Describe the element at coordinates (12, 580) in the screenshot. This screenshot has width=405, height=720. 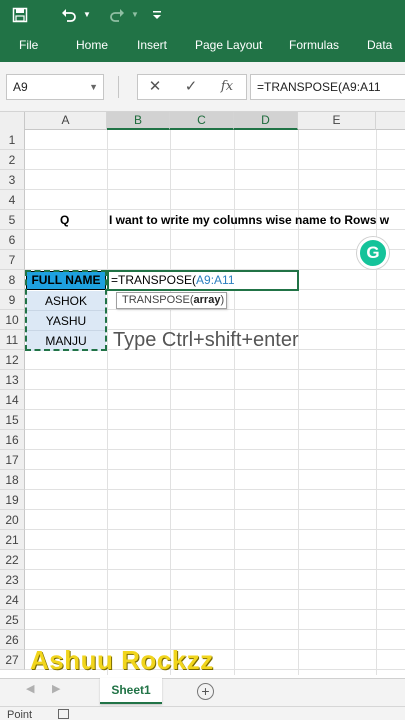
I see `row-header-23: 23` at that location.